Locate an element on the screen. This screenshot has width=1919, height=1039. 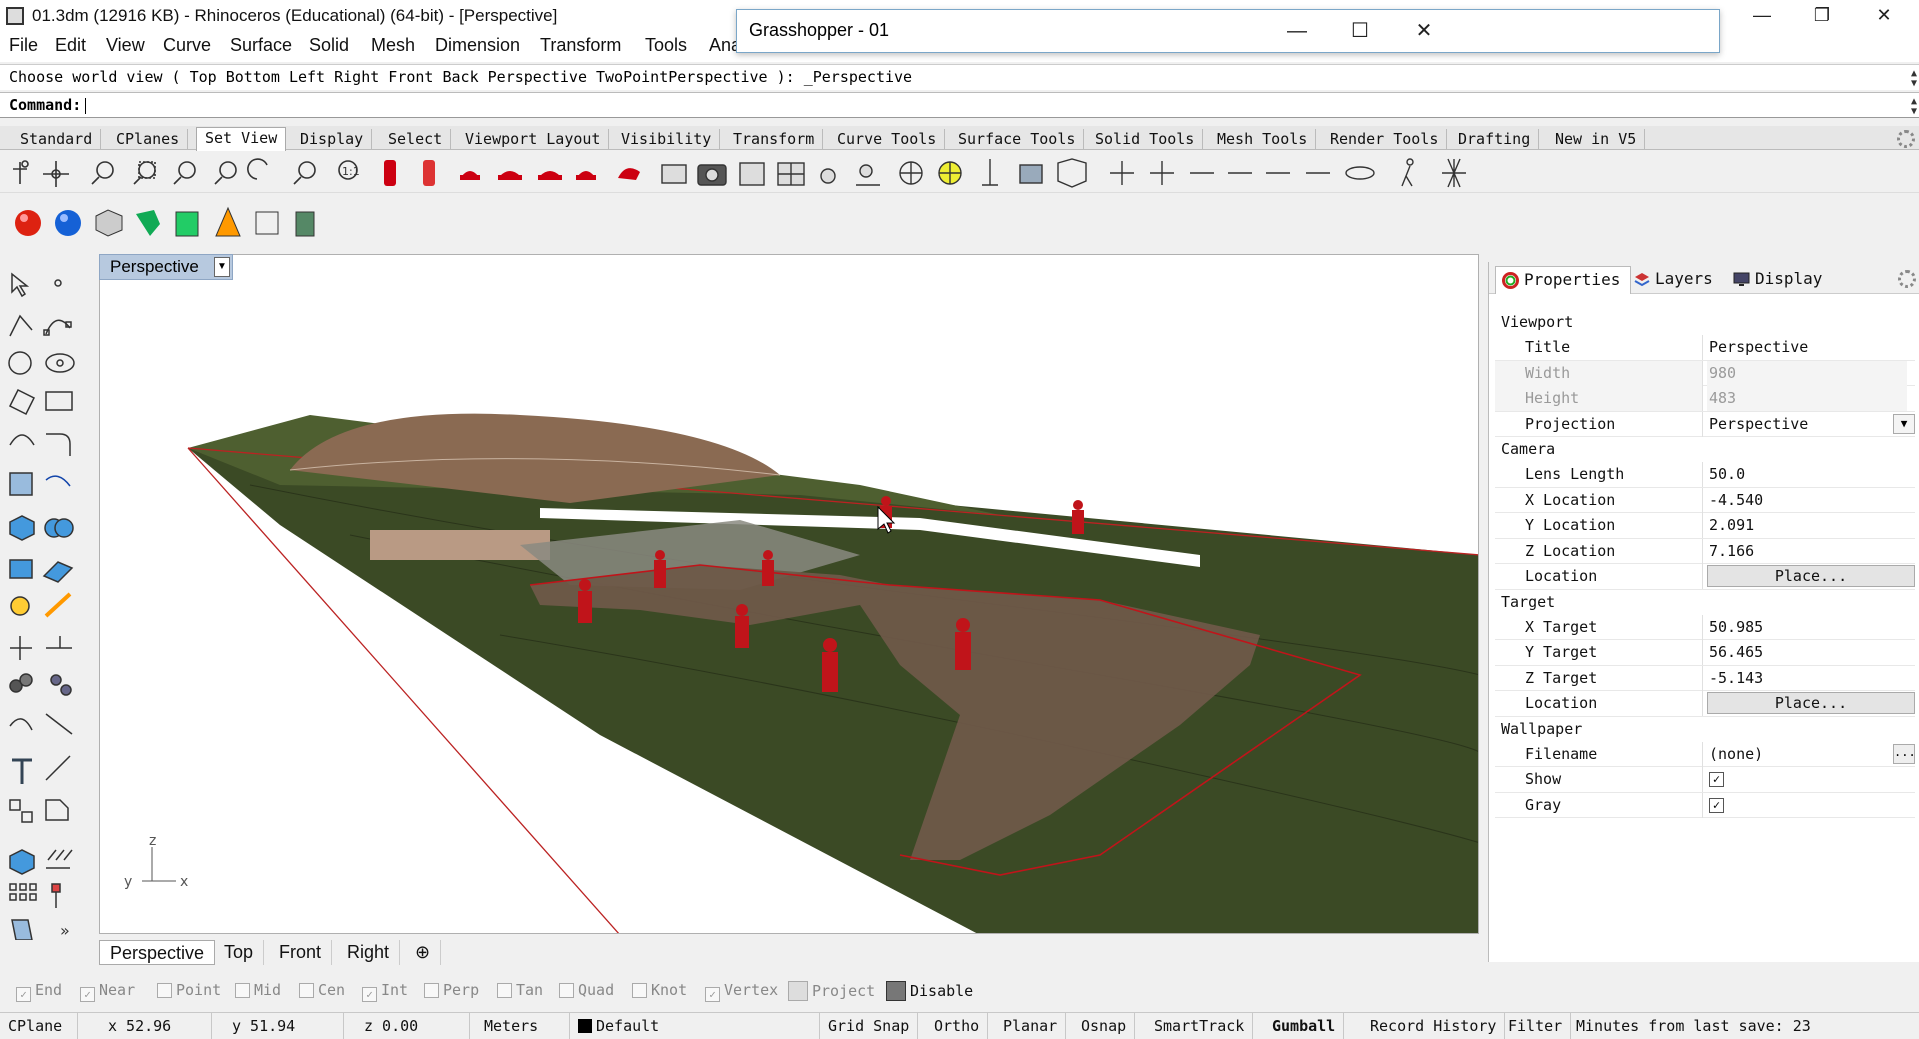
undo-view-icon is located at coordinates (257, 169).